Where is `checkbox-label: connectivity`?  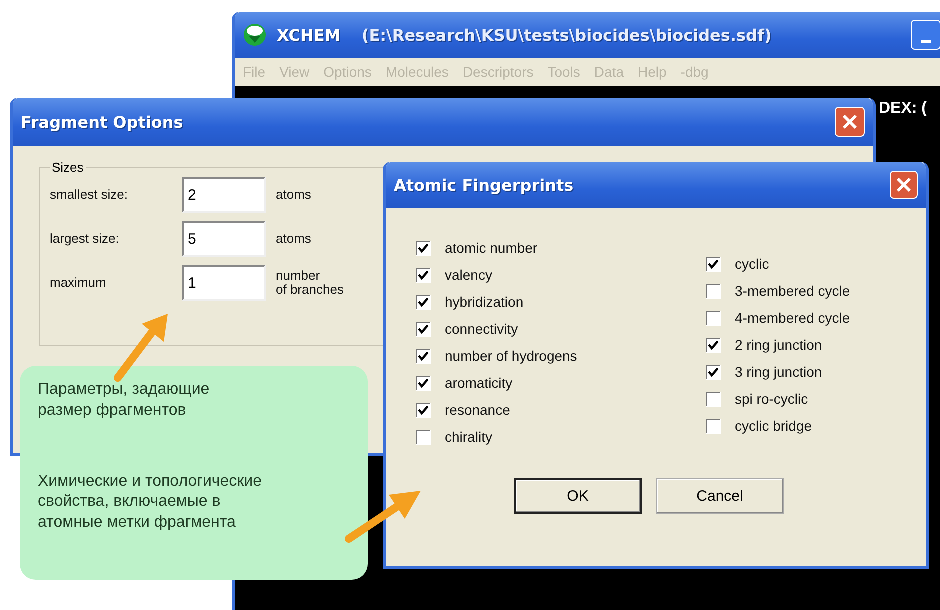 checkbox-label: connectivity is located at coordinates (481, 330).